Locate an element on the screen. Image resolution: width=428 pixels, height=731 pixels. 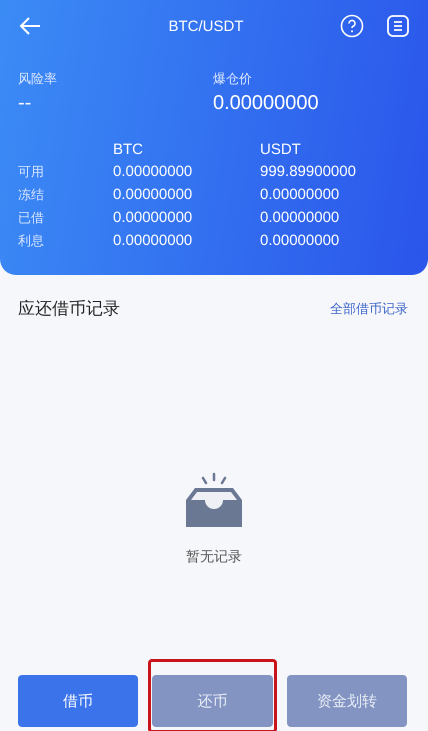
action-button: 借币 is located at coordinates (78, 701).